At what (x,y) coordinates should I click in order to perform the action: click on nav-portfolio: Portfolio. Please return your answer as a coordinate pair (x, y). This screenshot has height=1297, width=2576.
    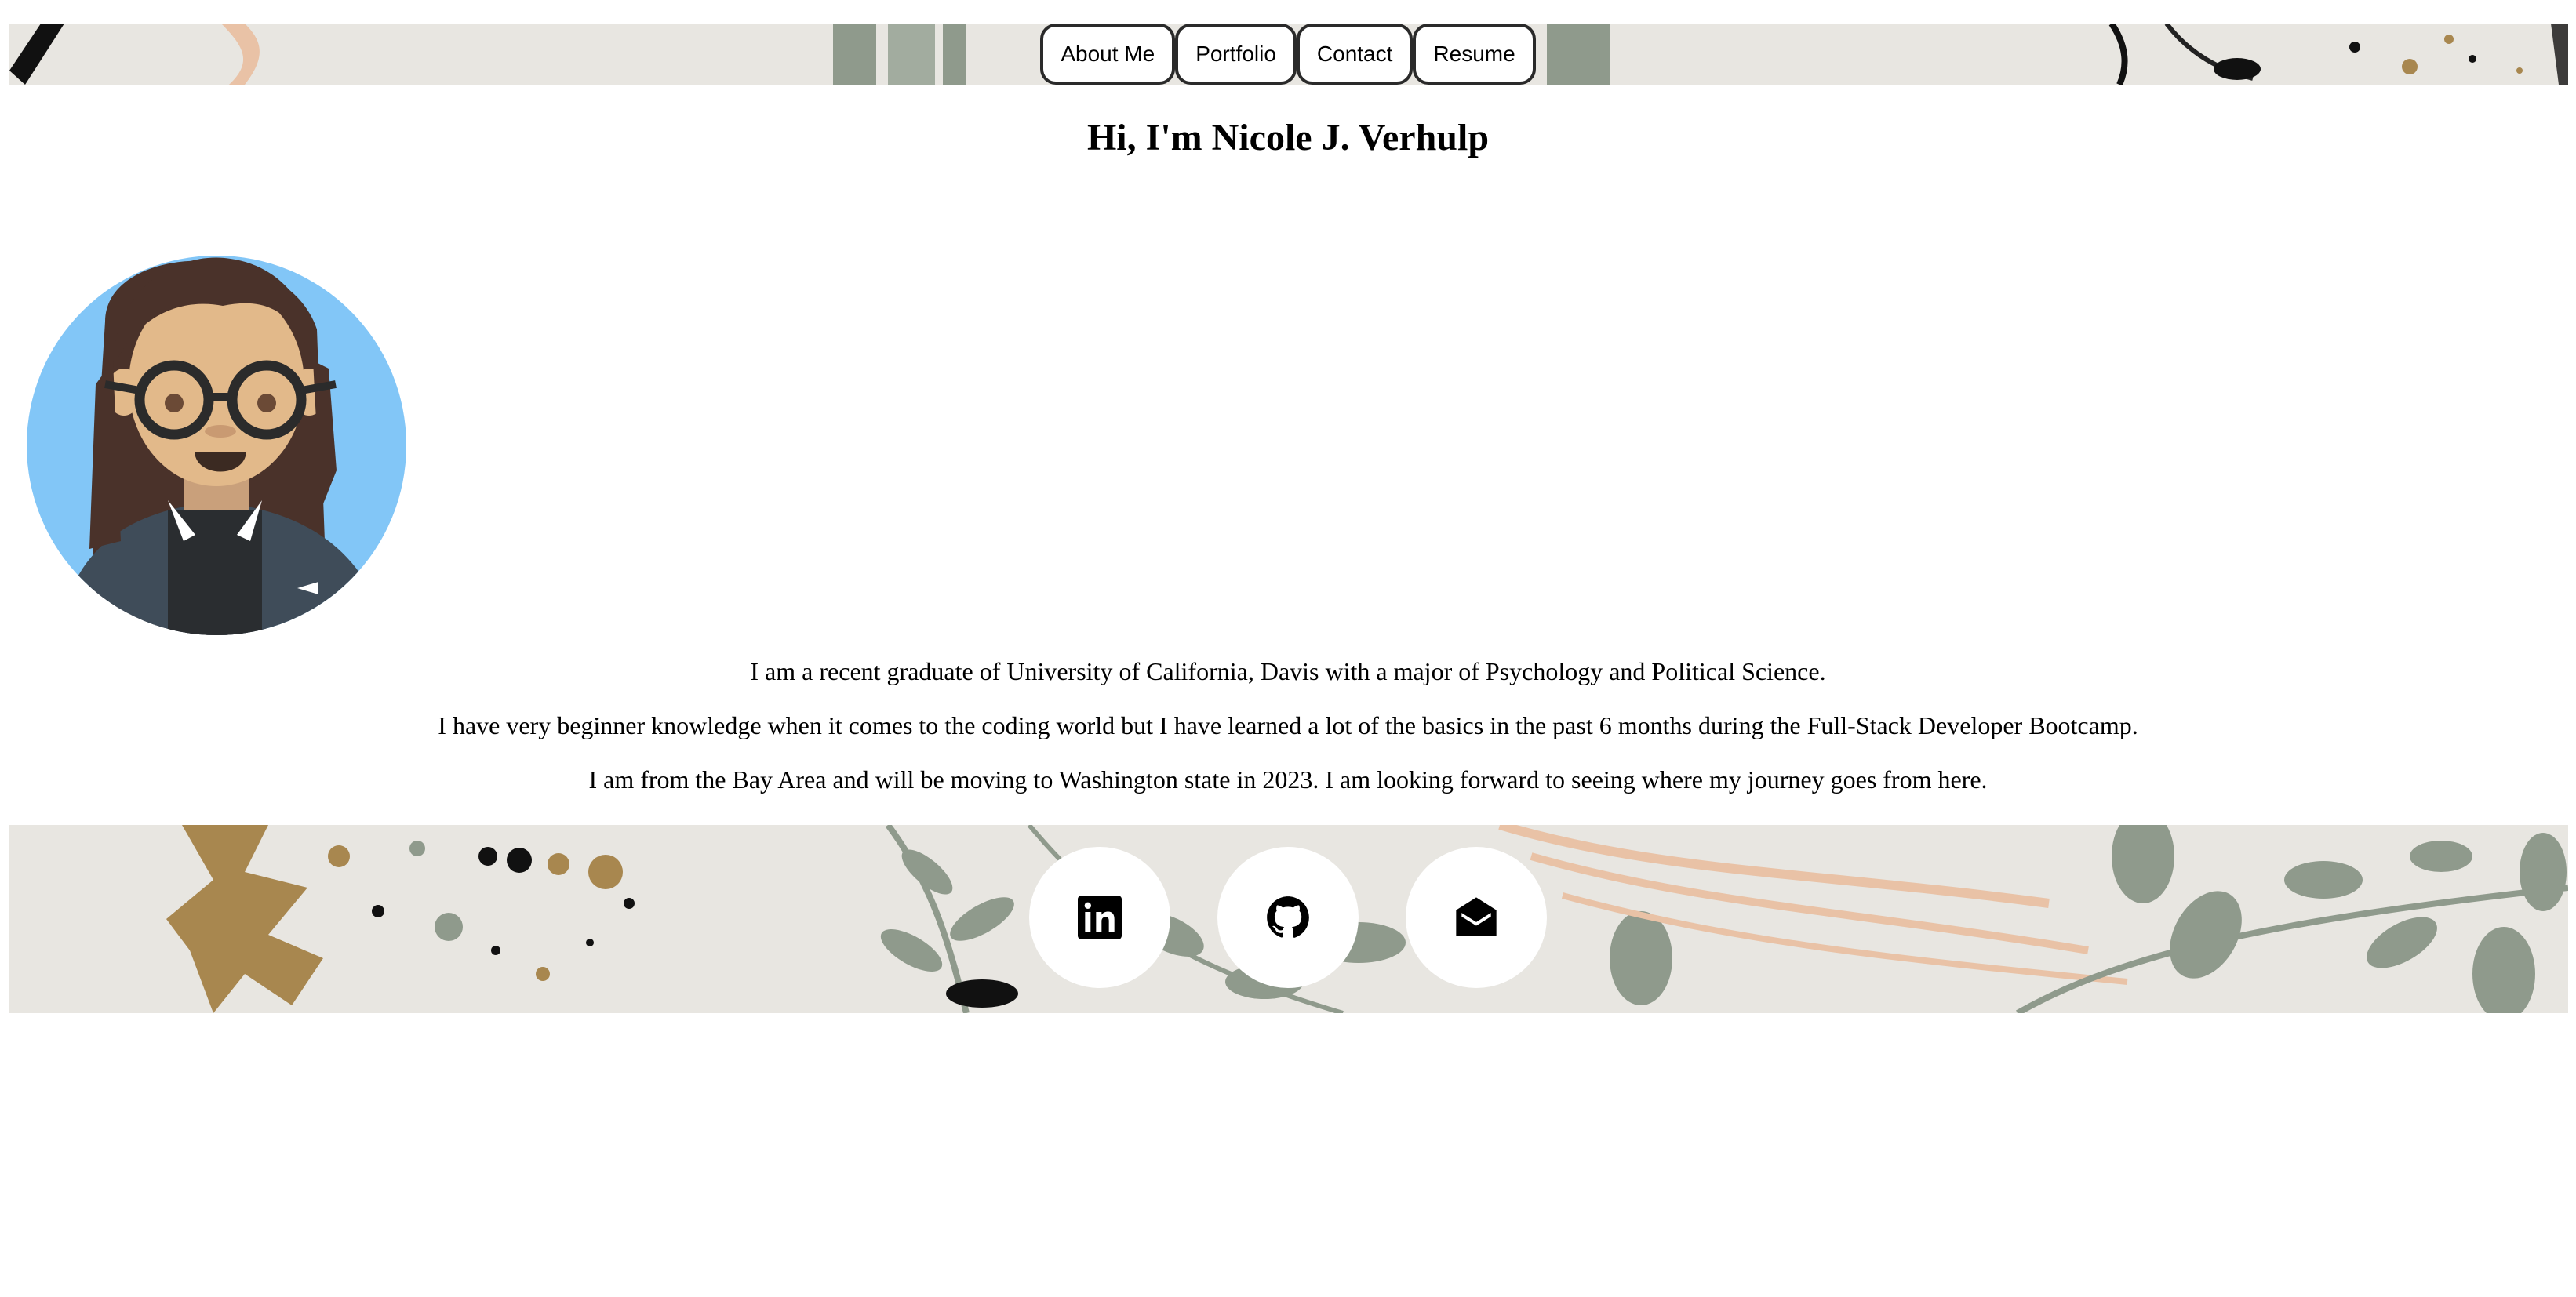
    Looking at the image, I should click on (1236, 54).